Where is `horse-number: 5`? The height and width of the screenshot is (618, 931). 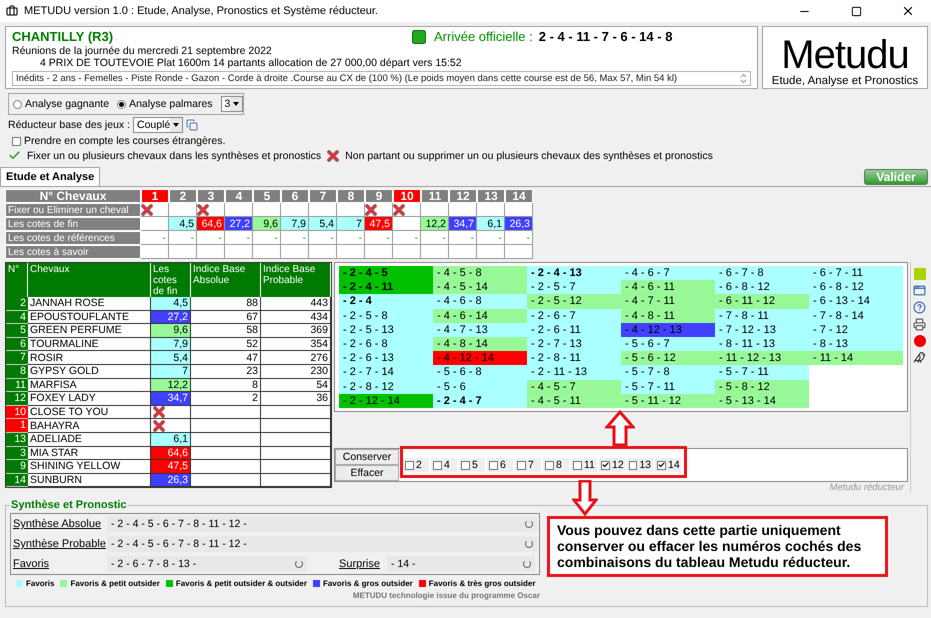 horse-number: 5 is located at coordinates (17, 331).